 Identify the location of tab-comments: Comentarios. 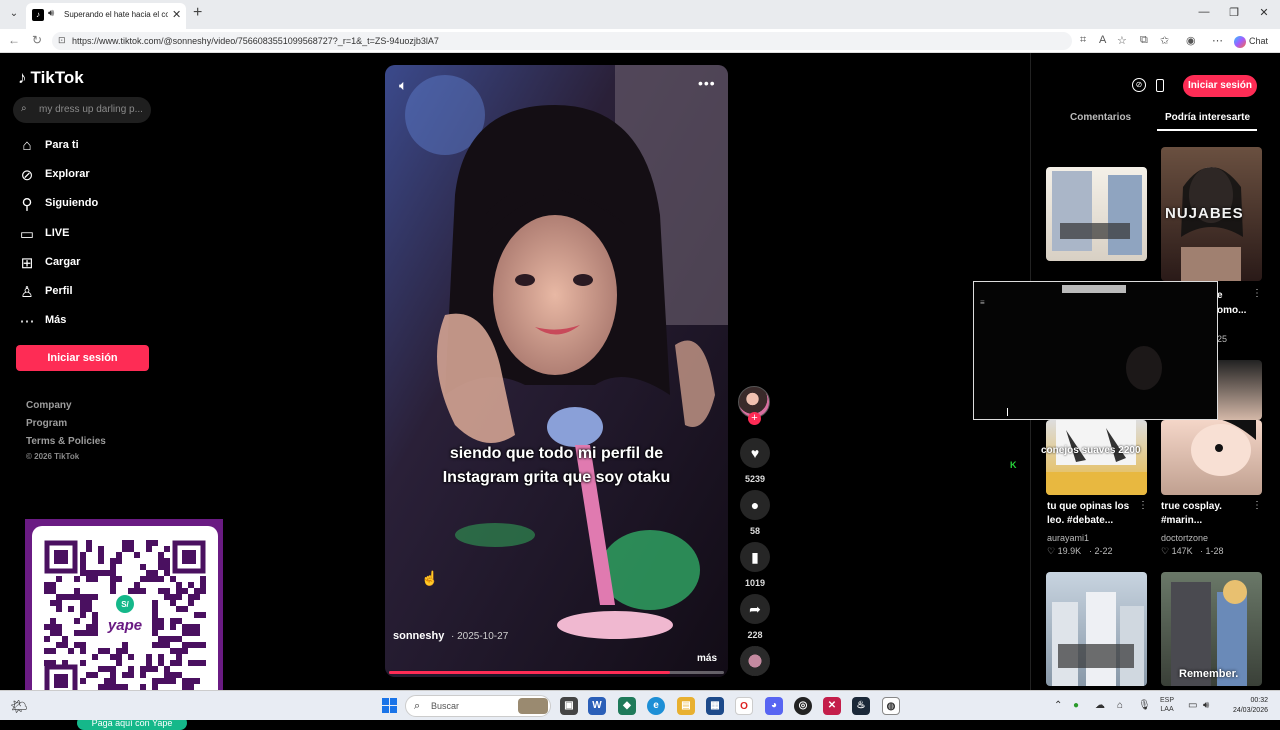
(1100, 117).